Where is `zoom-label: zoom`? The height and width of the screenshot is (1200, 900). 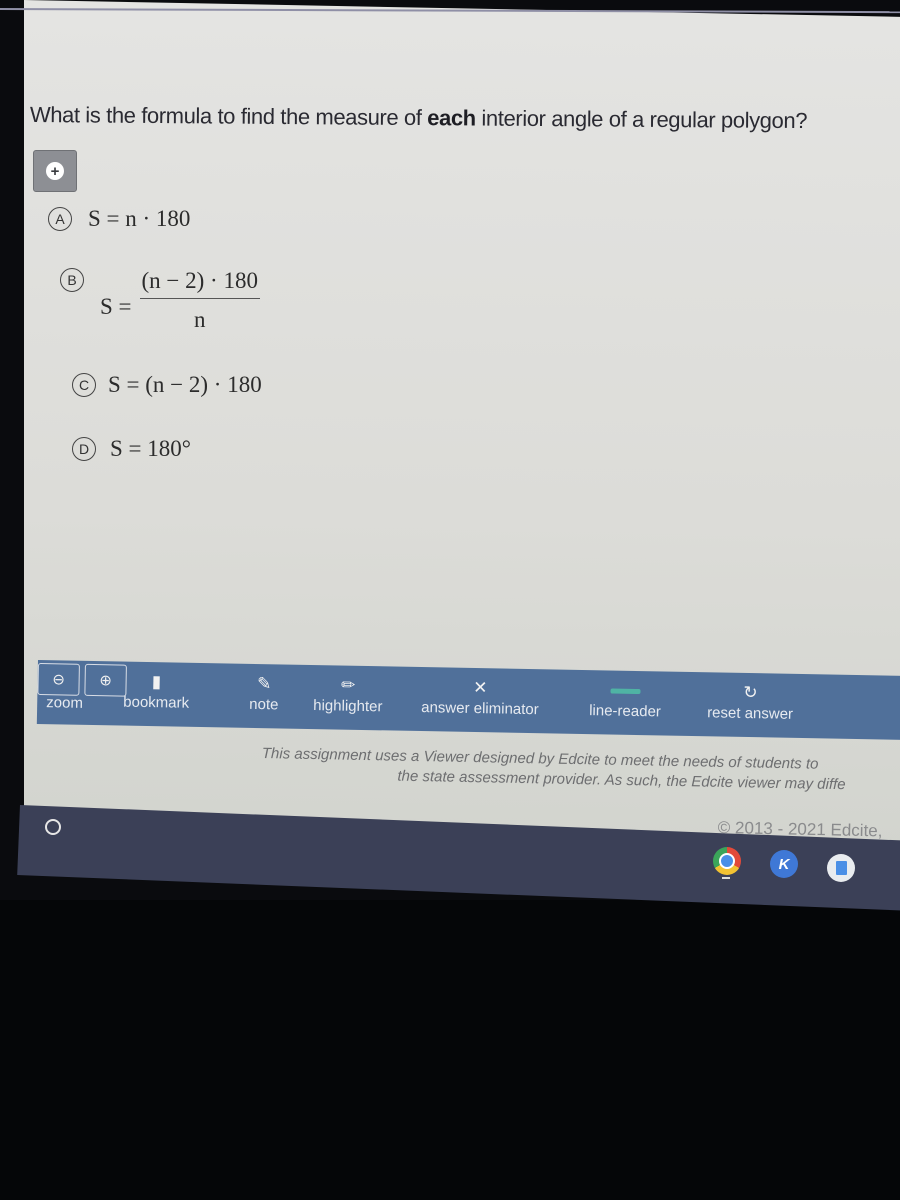 zoom-label: zoom is located at coordinates (65, 703).